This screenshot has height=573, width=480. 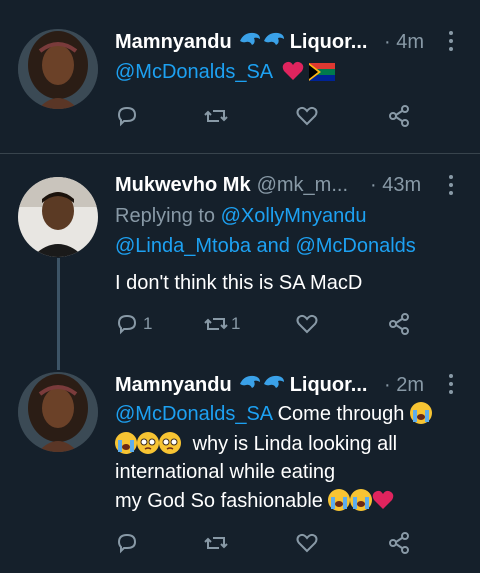 I want to click on timestamp: · 4m, so click(x=404, y=42).